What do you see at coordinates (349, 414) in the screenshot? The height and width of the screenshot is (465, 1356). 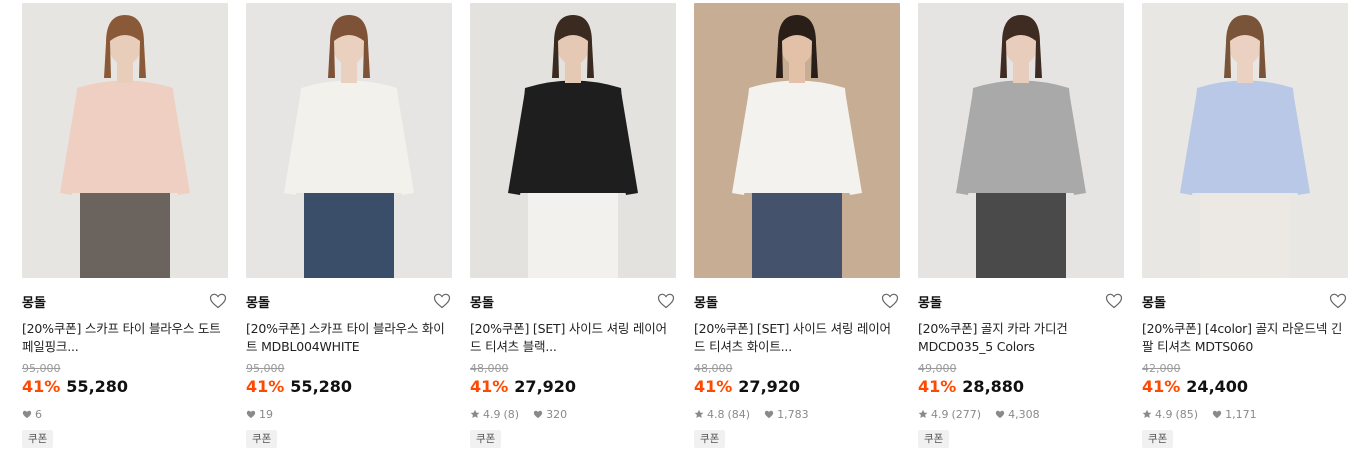 I see `product-meta: 19` at bounding box center [349, 414].